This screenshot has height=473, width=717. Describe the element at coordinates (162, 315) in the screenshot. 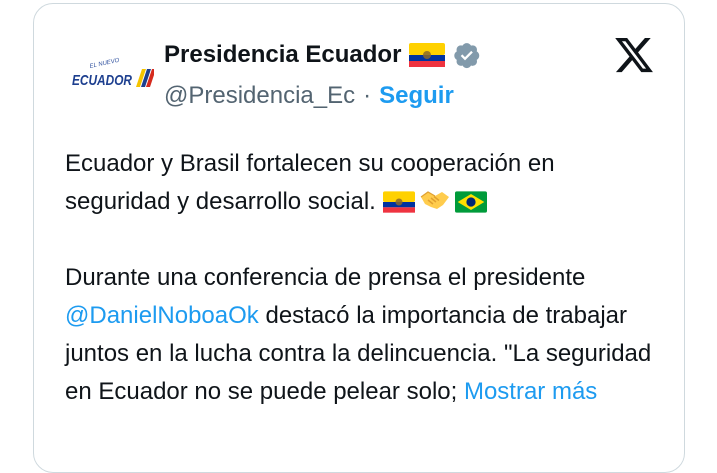

I see `mention-link: @DanielNoboaOk` at that location.